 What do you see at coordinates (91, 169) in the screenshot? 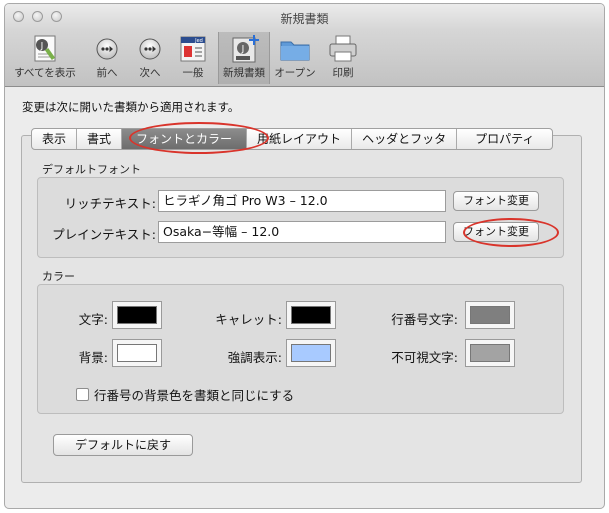
I see `default-font-section-title: デフォルトフォント` at bounding box center [91, 169].